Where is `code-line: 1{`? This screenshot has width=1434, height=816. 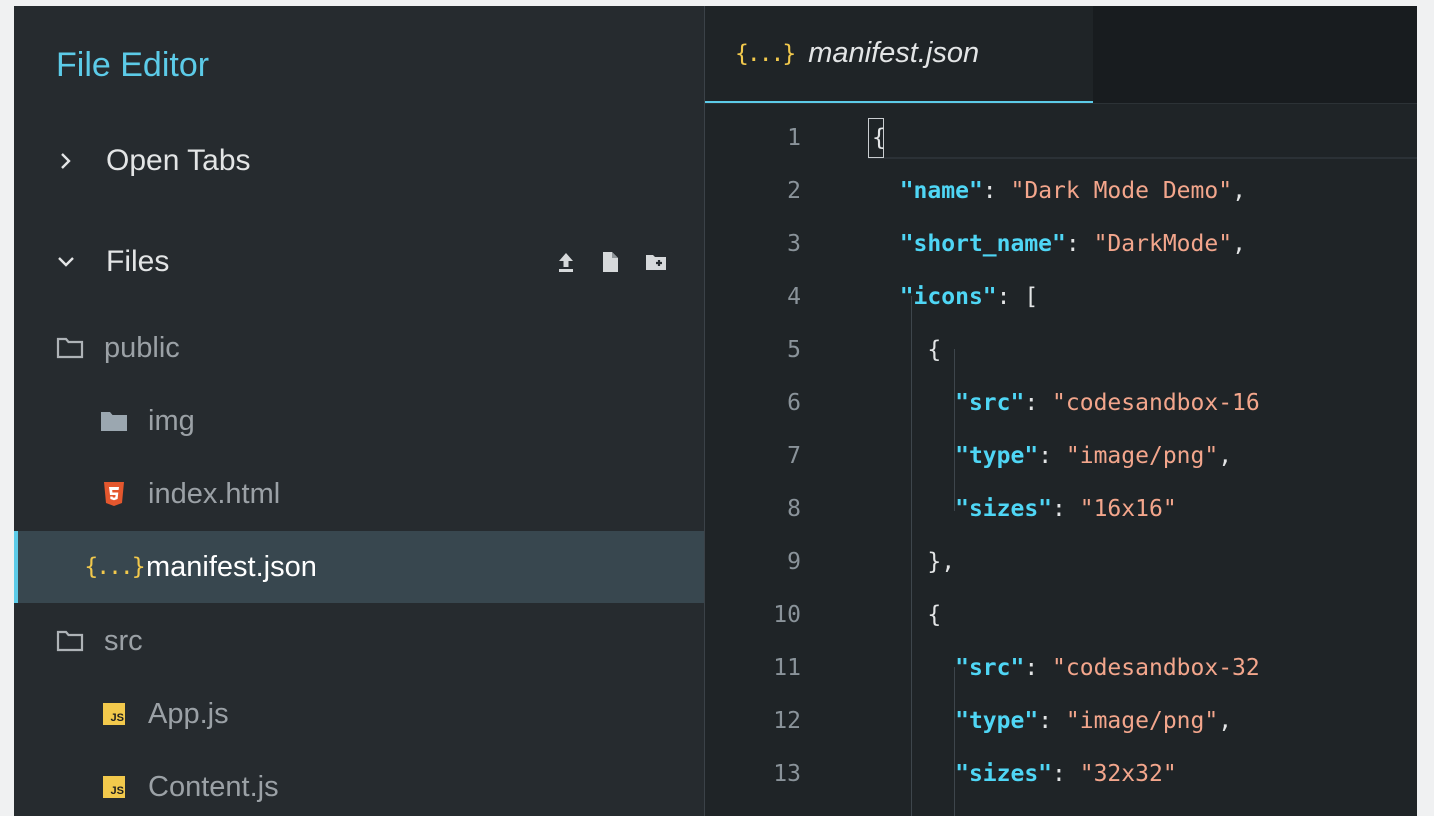
code-line: 1{ is located at coordinates (1061, 138).